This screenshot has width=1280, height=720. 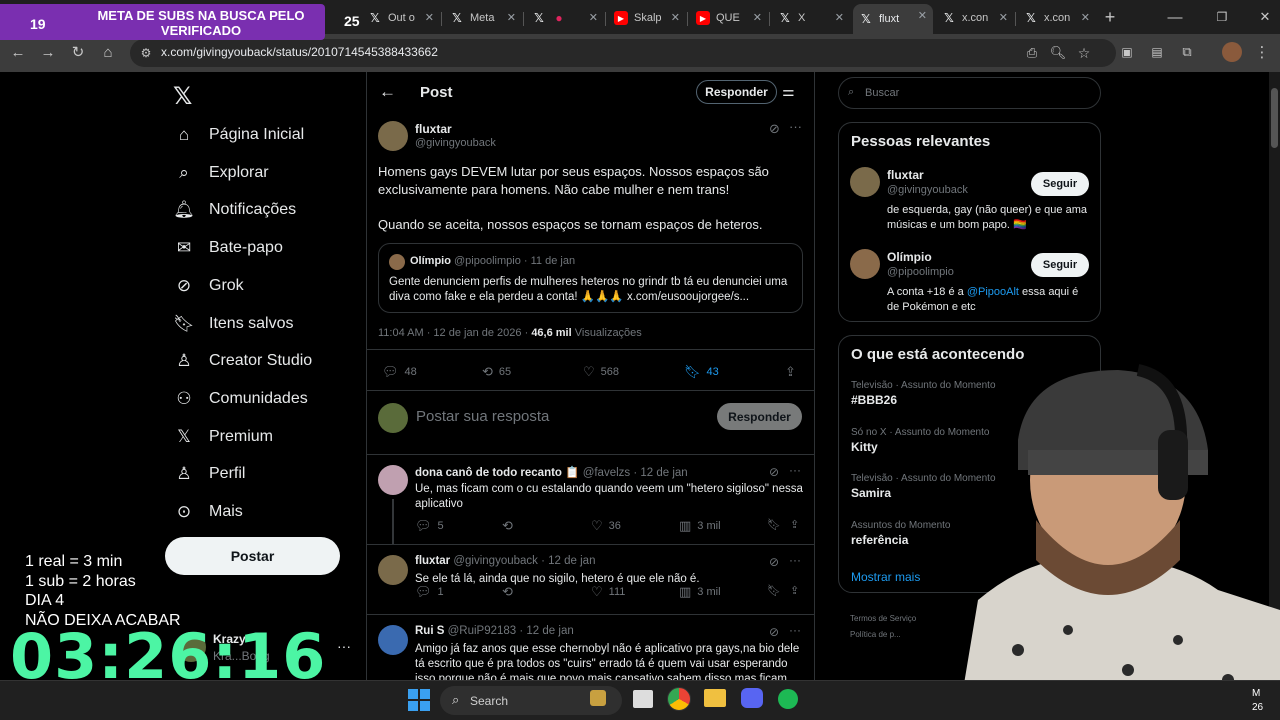 I want to click on post-button: Postar, so click(x=252, y=556).